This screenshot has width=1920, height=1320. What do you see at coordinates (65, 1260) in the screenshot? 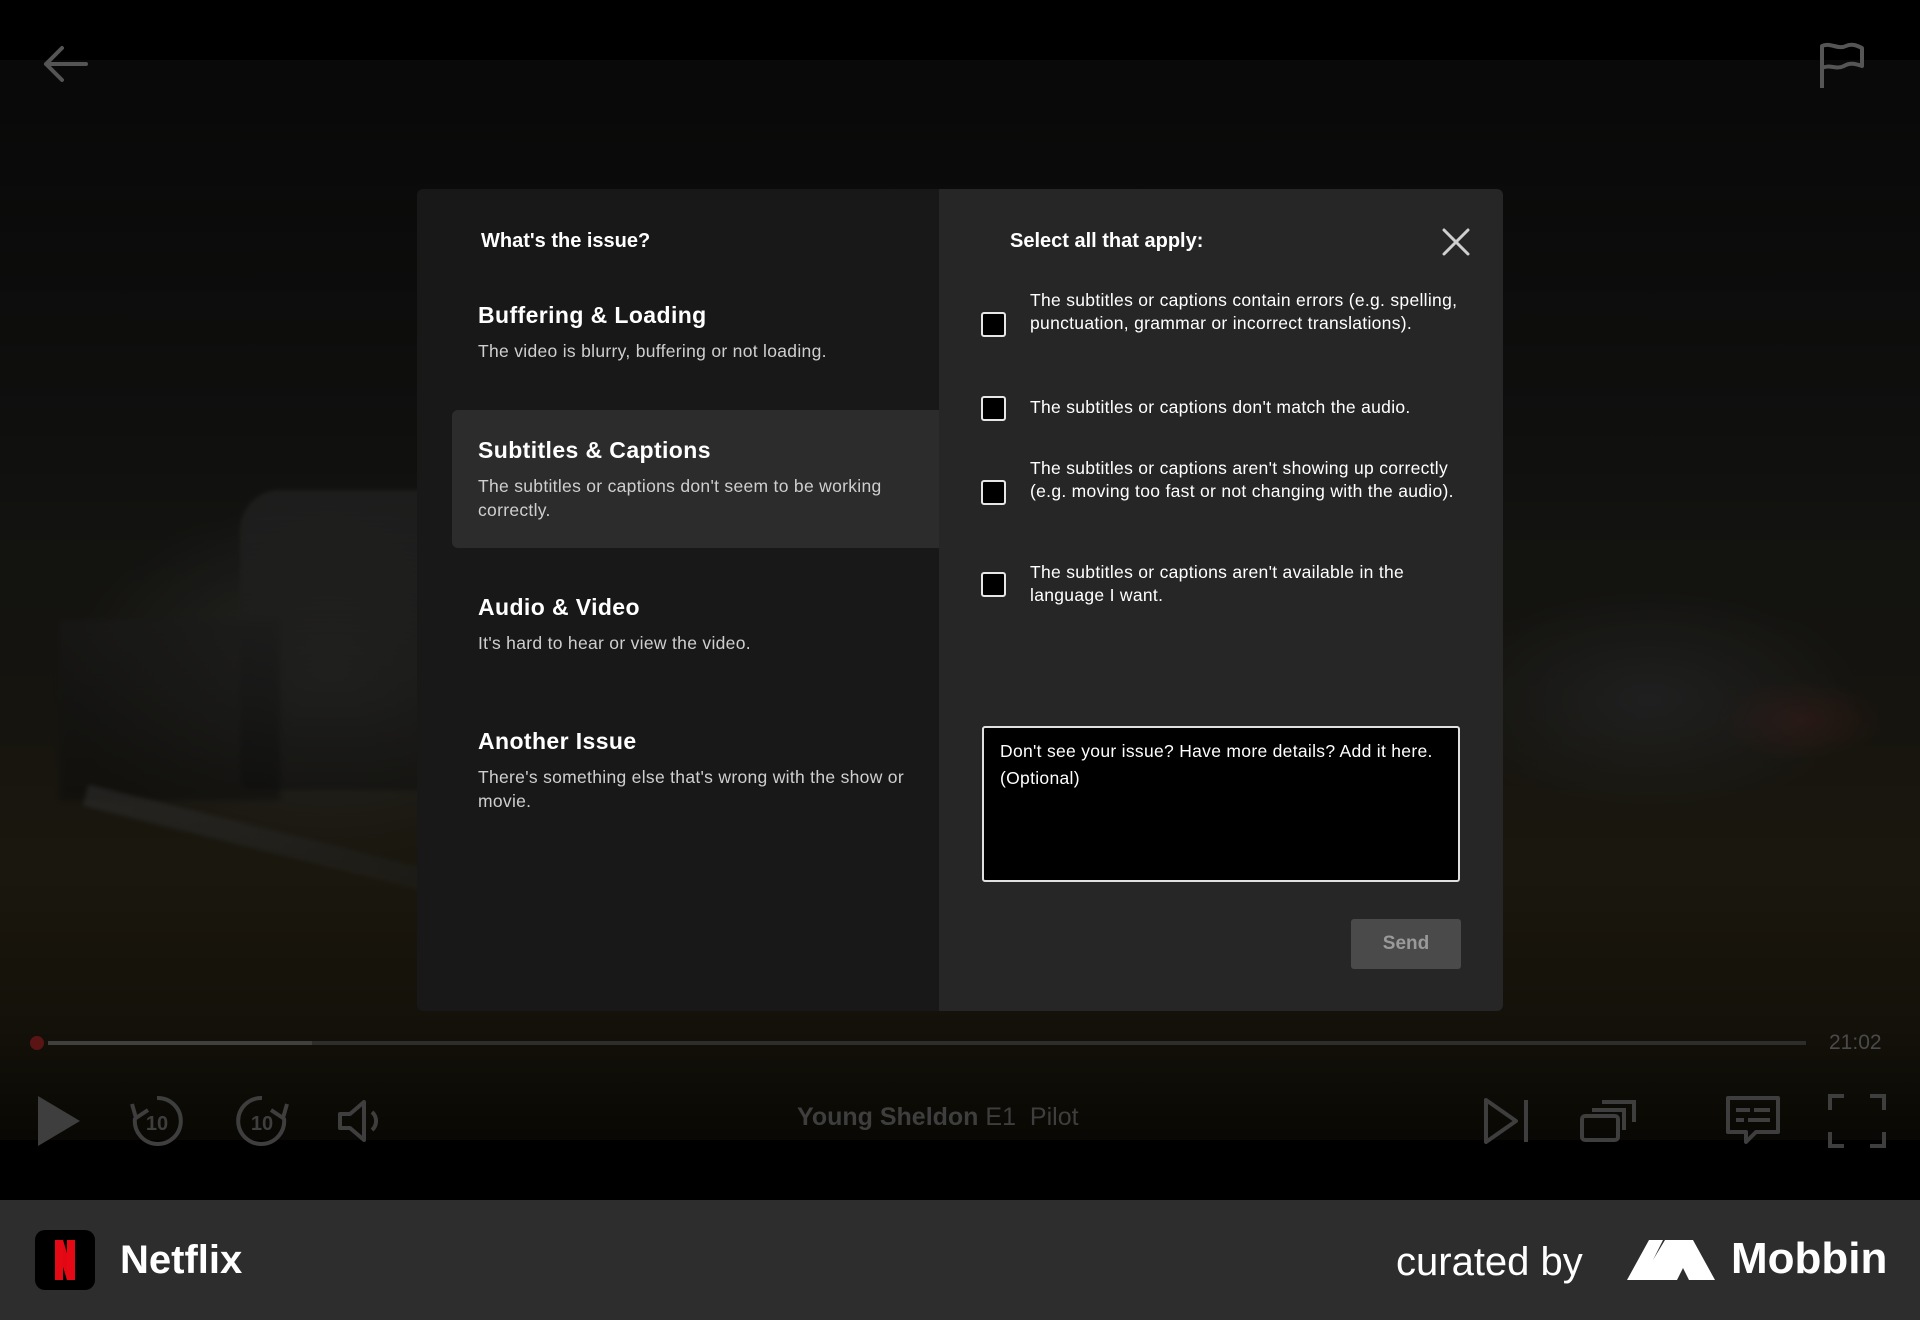
I see `netflix-logo-icon` at bounding box center [65, 1260].